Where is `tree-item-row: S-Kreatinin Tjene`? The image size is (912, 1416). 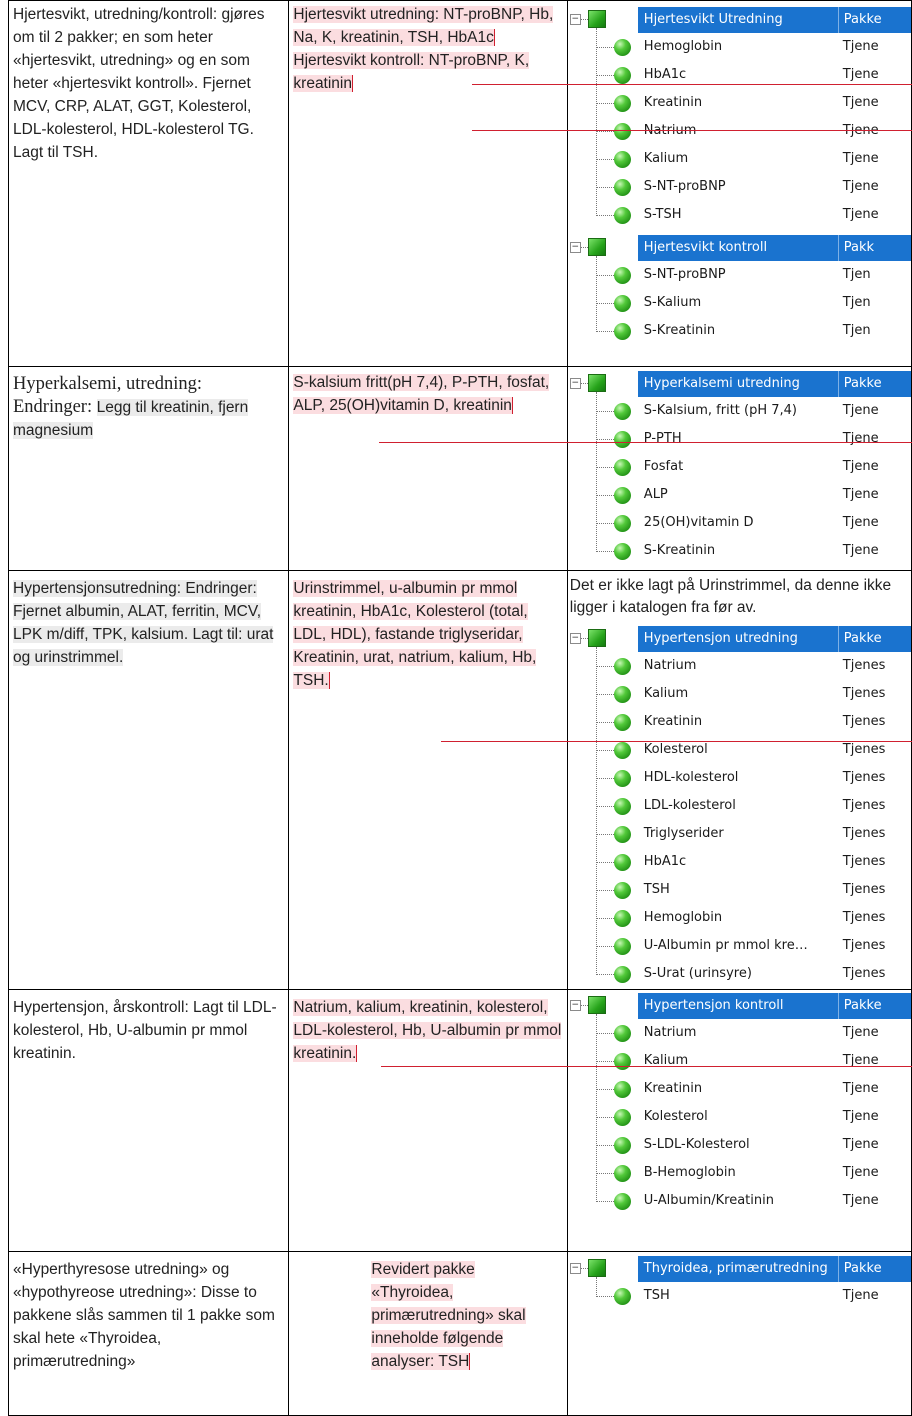
tree-item-row: S-Kreatinin Tjene is located at coordinates (739, 552).